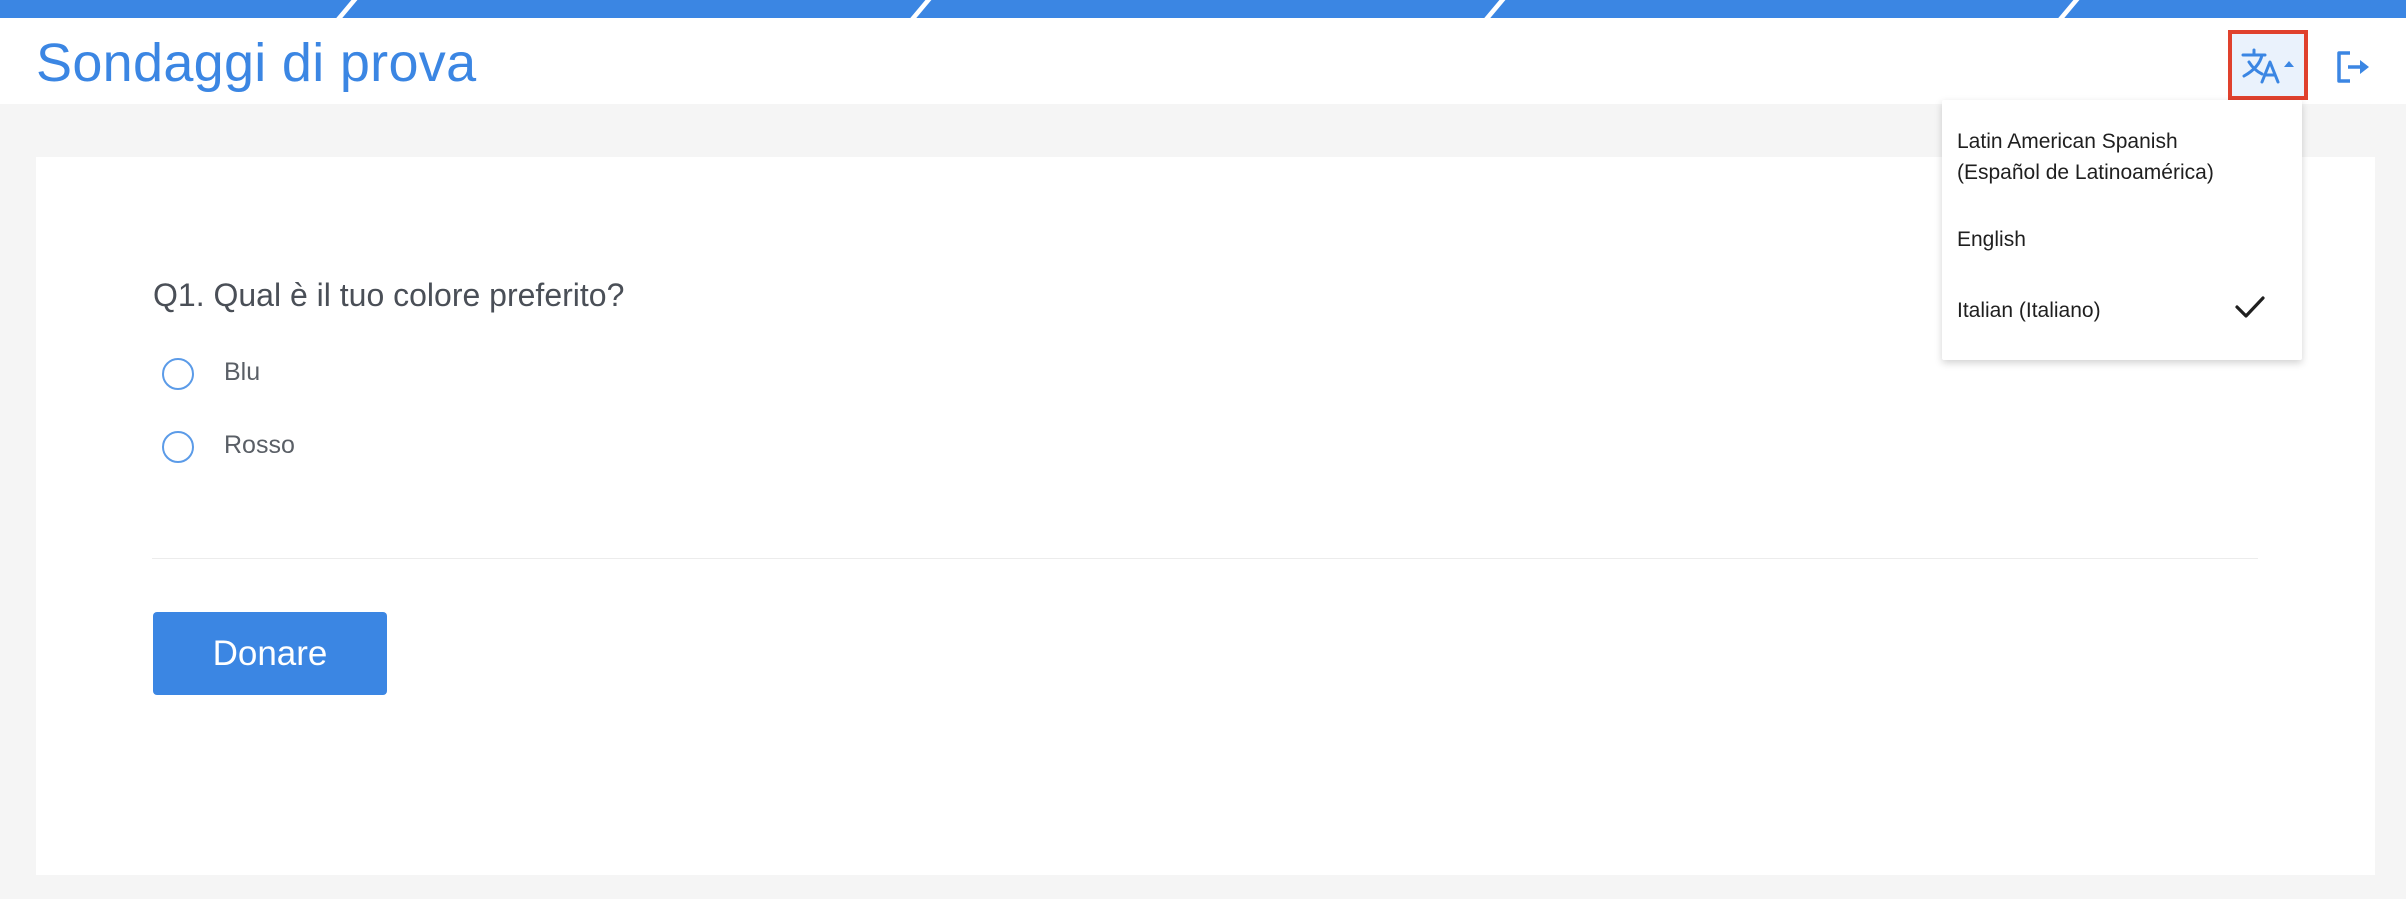 This screenshot has width=2406, height=899. I want to click on section-divider, so click(1205, 558).